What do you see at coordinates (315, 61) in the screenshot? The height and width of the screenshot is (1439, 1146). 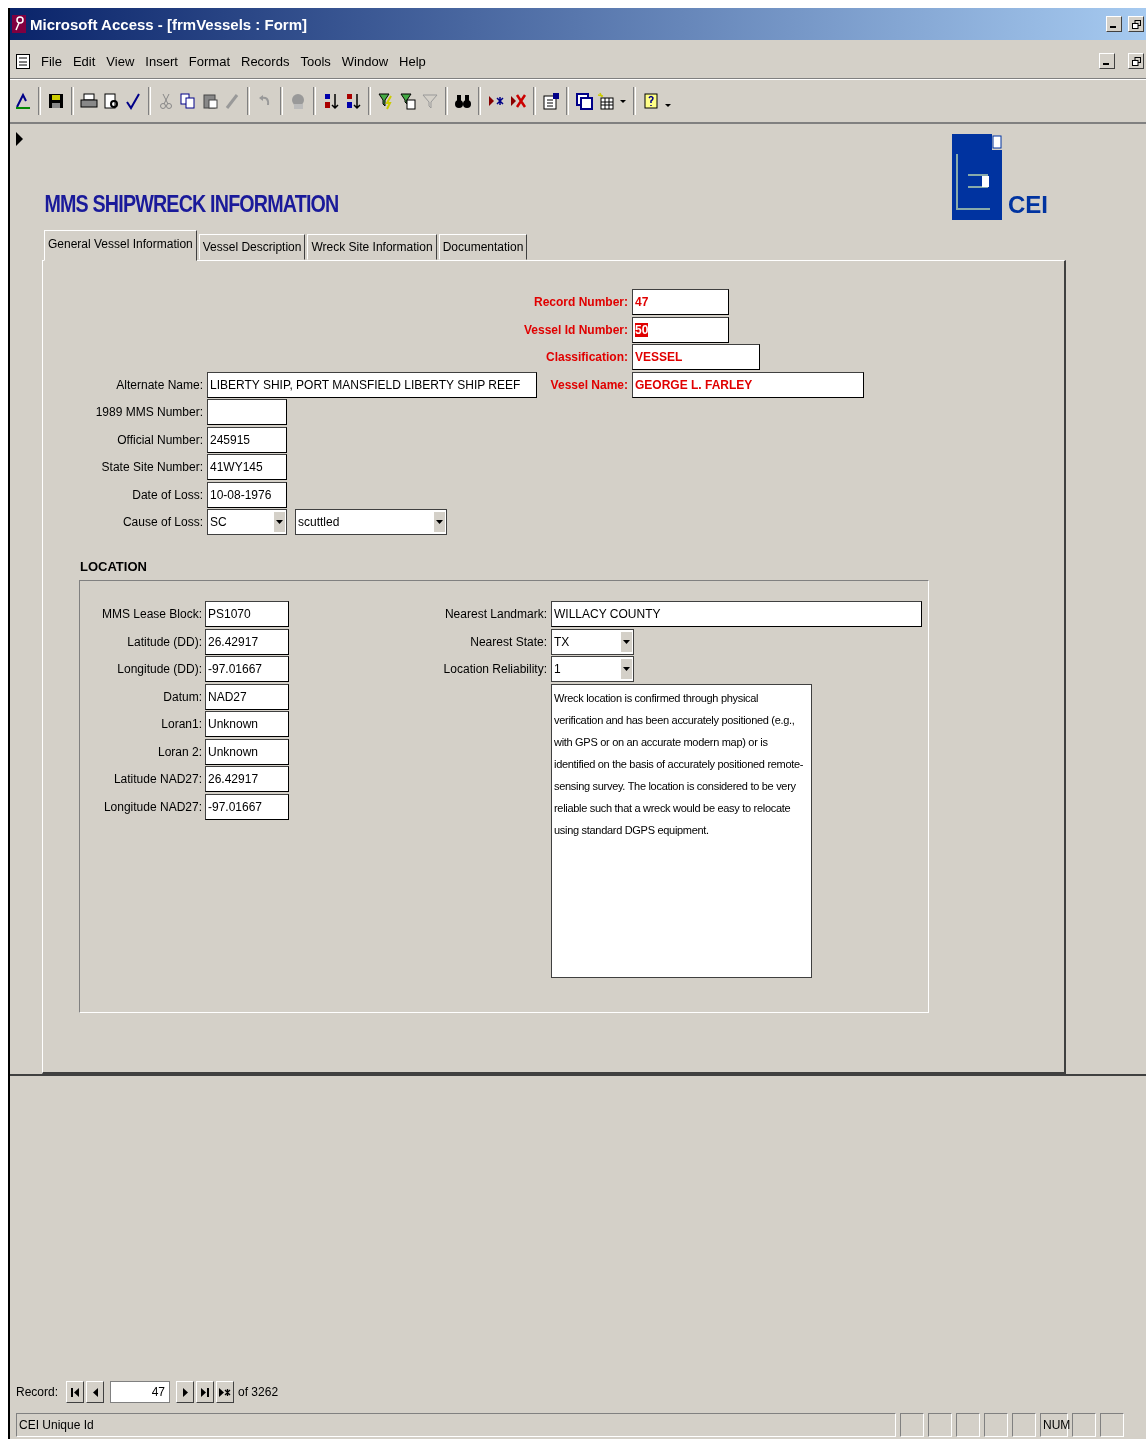 I see `menu-item: Tools` at bounding box center [315, 61].